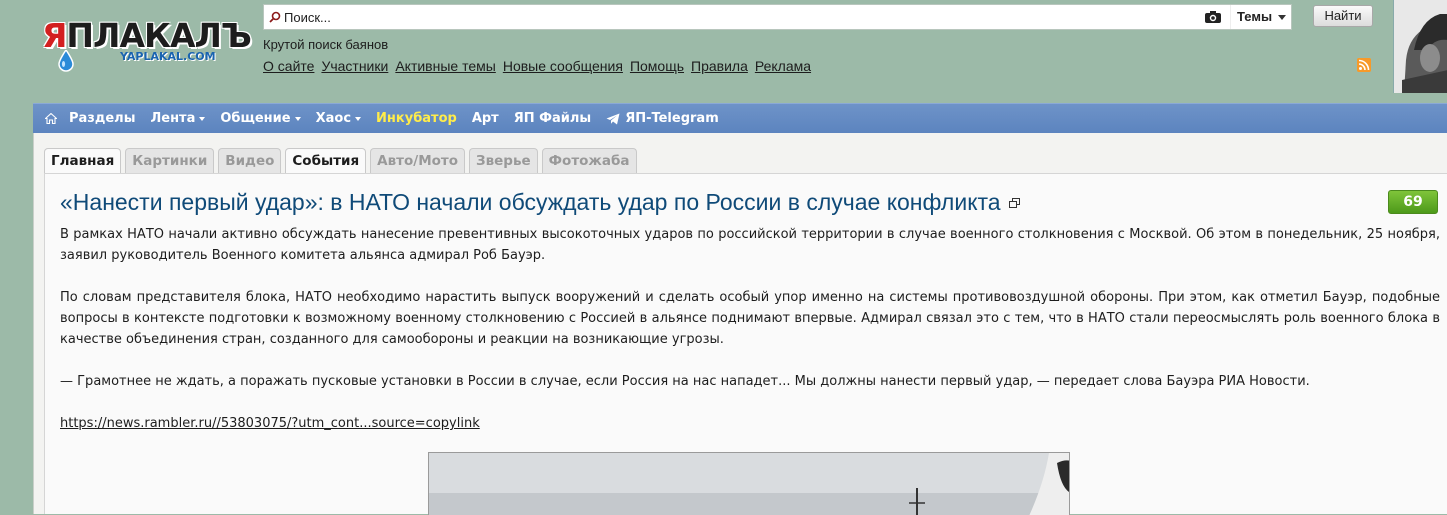  I want to click on search-scope-select: Темы, so click(1261, 17).